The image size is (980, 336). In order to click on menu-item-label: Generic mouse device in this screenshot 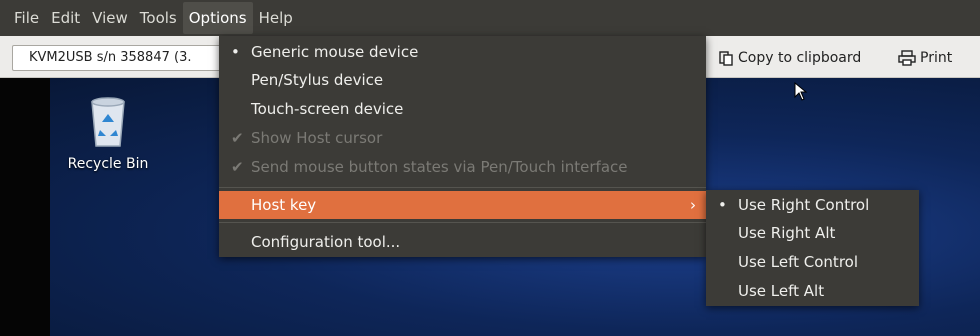, I will do `click(335, 52)`.